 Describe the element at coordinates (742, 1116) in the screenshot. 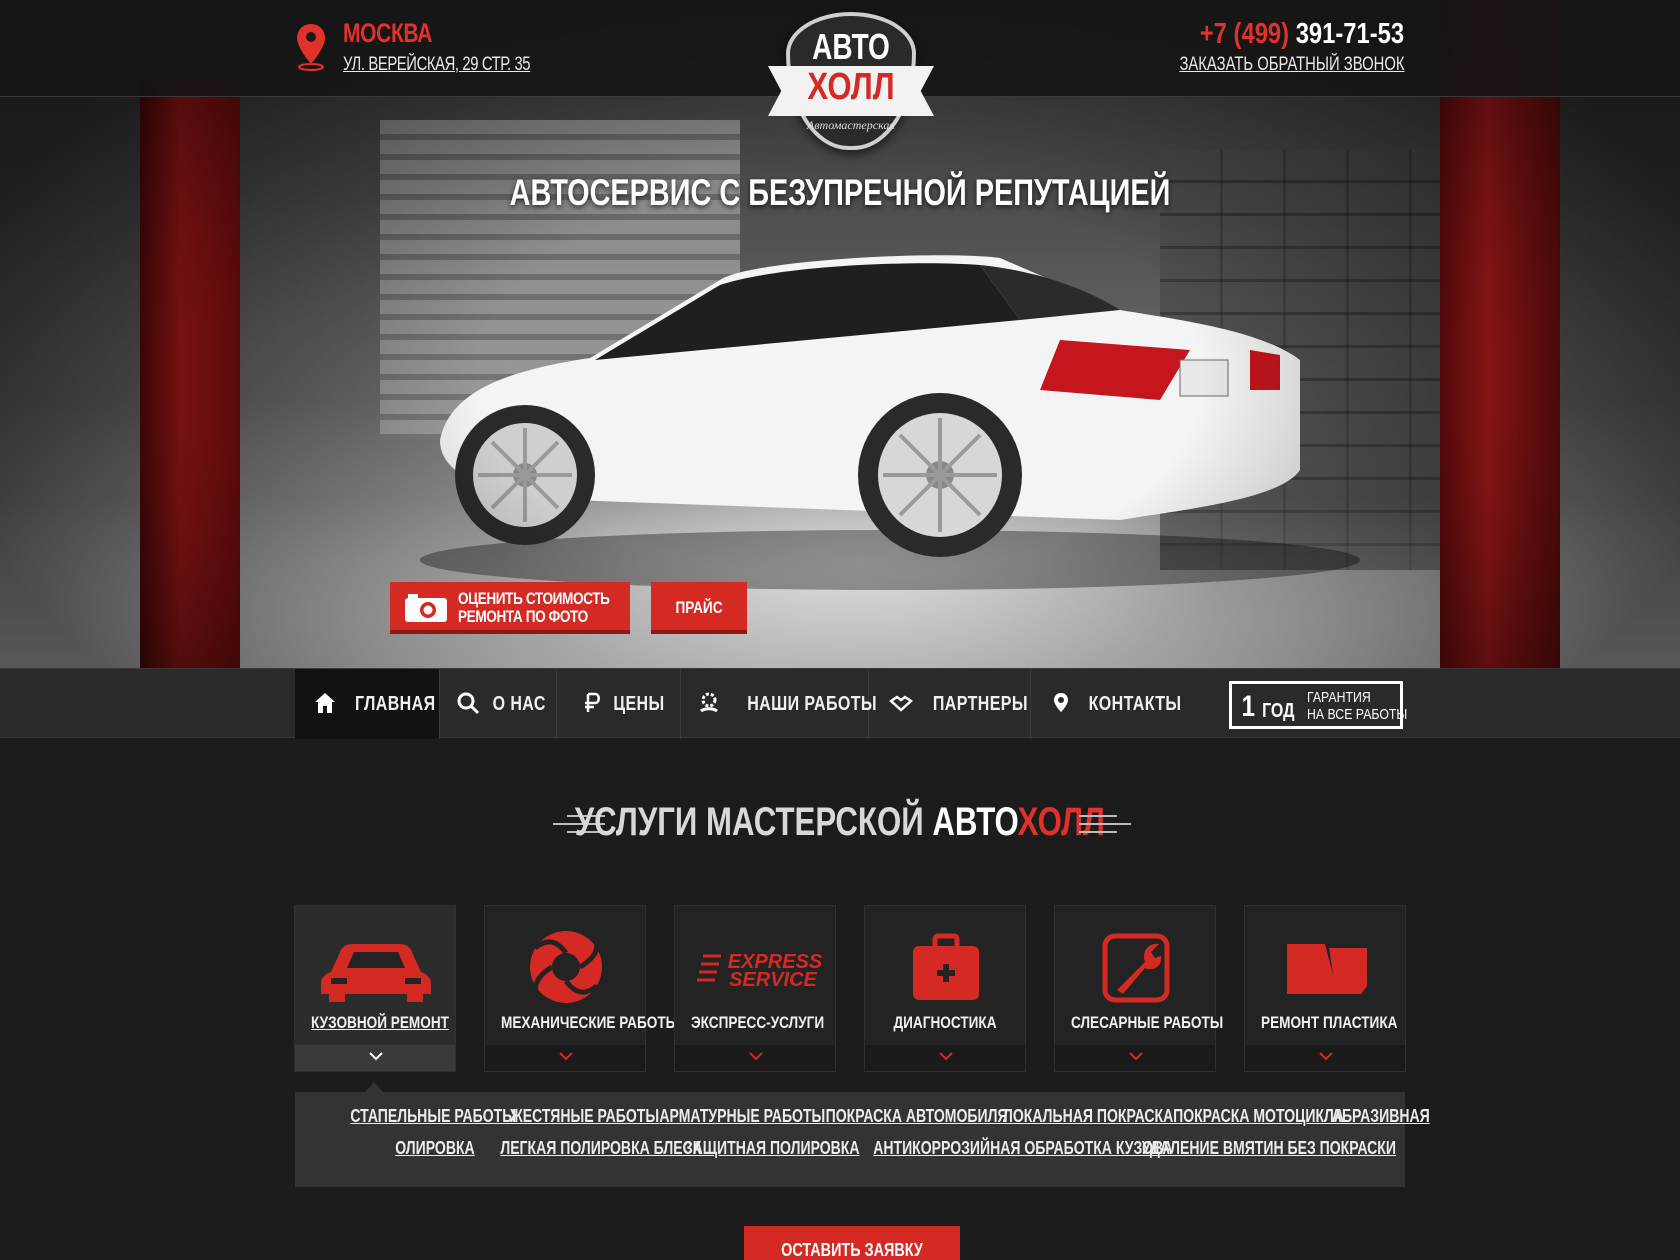

I see `subservice-link: АРМАТУРНЫЕ РАБОТЫ` at that location.